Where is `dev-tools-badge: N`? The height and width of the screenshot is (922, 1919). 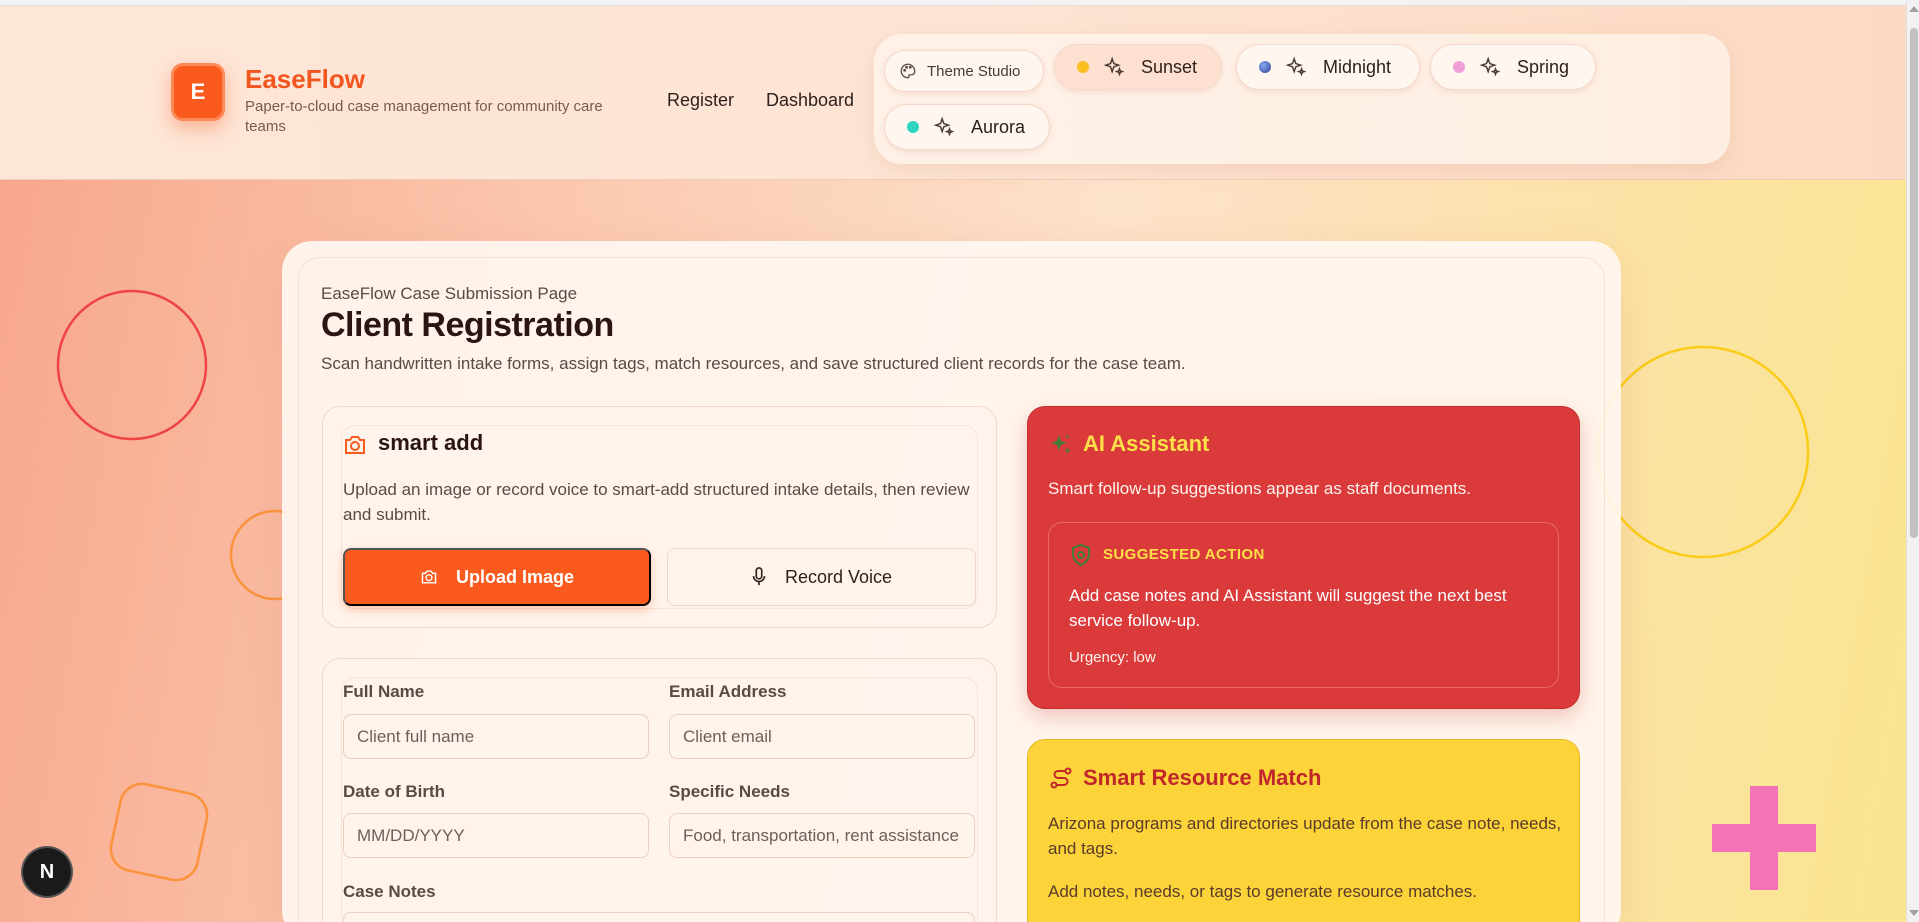
dev-tools-badge: N is located at coordinates (47, 872).